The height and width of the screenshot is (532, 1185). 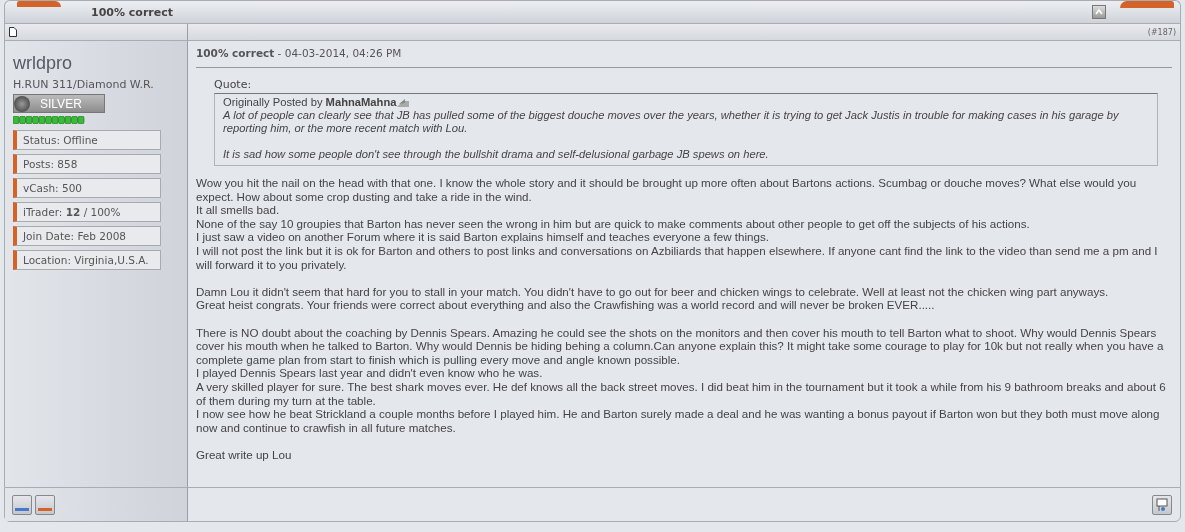 I want to click on post-text: There is NO doubt about the coaching by Dennis Spears. Amazing he could see the shots on the monitors and then cover his mouth to tell Barton what to shoot. Why would Dennis Spears cover his mouth when he talked to Barton. Why would Dennis be hiding behing a column.Can anyone explain this? It might take some courage to play for 10k but not really when you have a complete game plan from start to finish which is pulling every move and angle known possible., so click(x=680, y=346).